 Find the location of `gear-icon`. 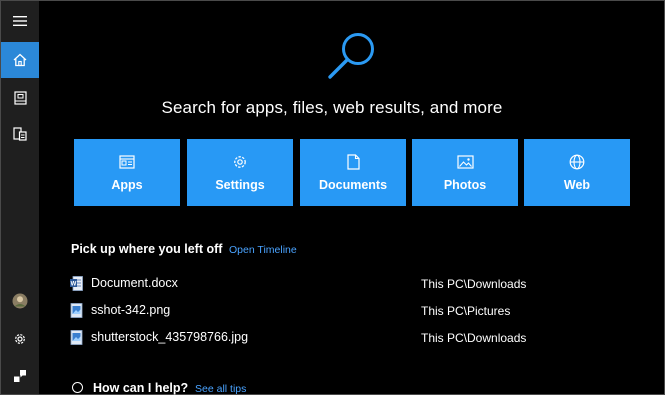

gear-icon is located at coordinates (20, 339).